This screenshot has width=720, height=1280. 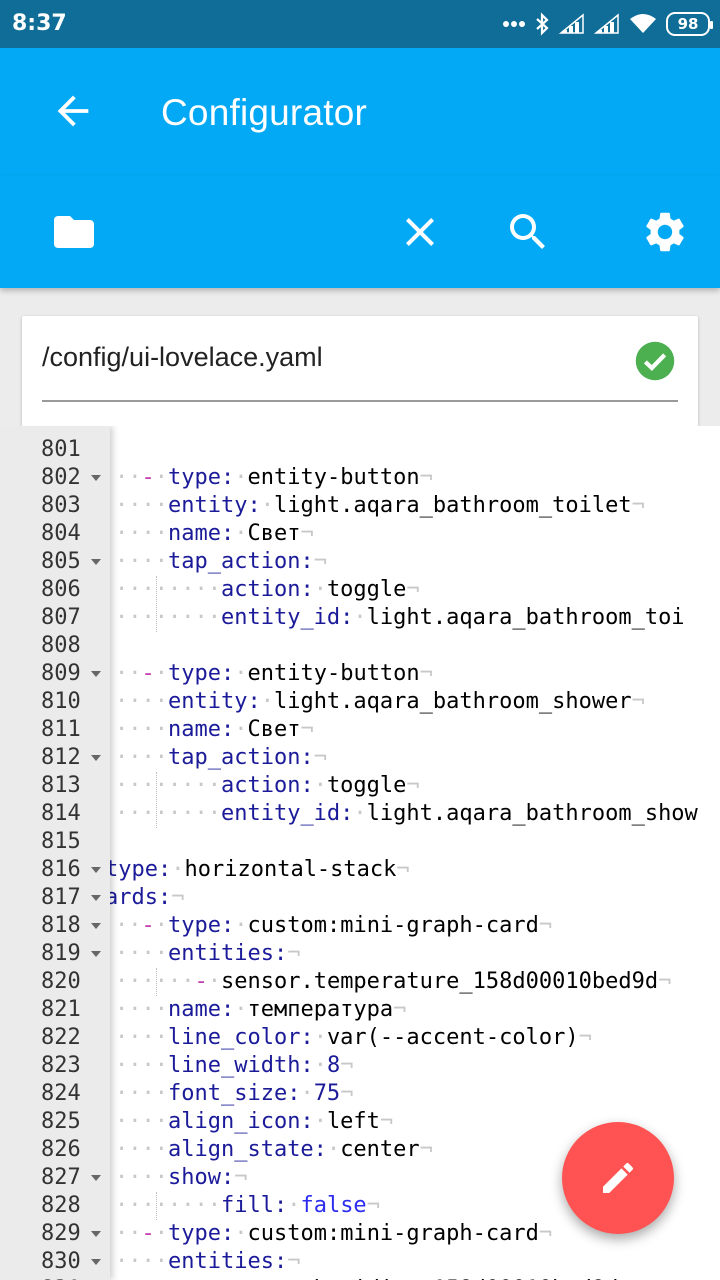 What do you see at coordinates (128, 477) in the screenshot?
I see `code-token: ··` at bounding box center [128, 477].